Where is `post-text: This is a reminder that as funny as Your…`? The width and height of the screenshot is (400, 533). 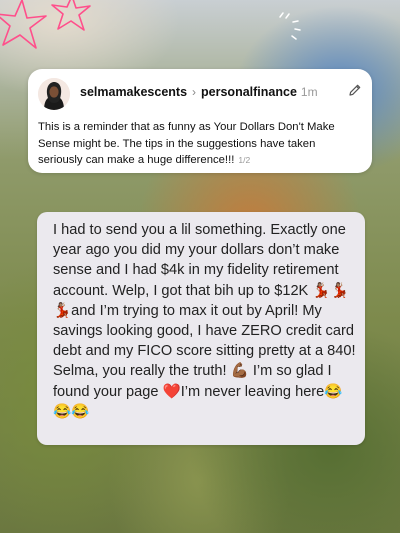
post-text: This is a reminder that as funny as Your… is located at coordinates (186, 143).